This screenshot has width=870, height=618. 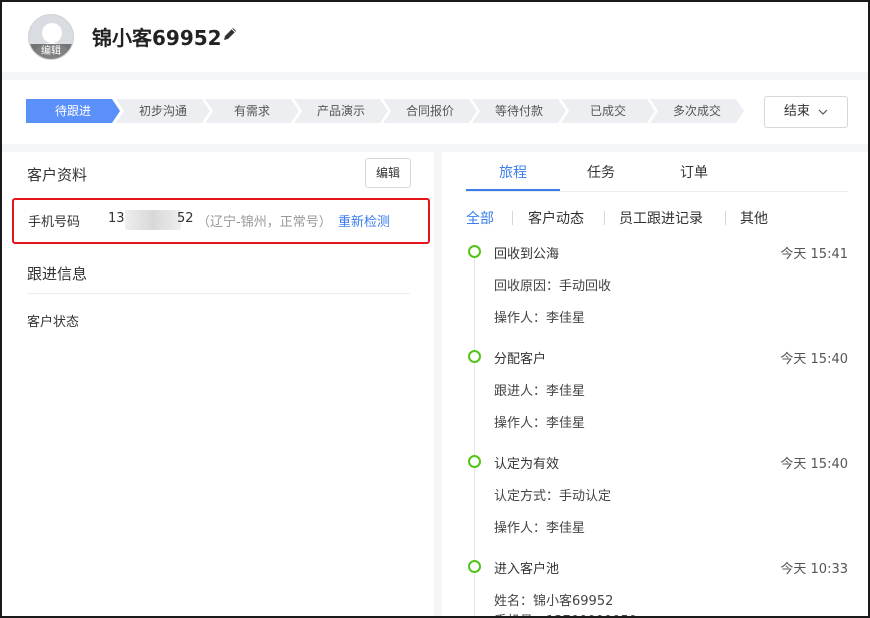 What do you see at coordinates (51, 51) in the screenshot?
I see `avatar-edit-label: 编辑` at bounding box center [51, 51].